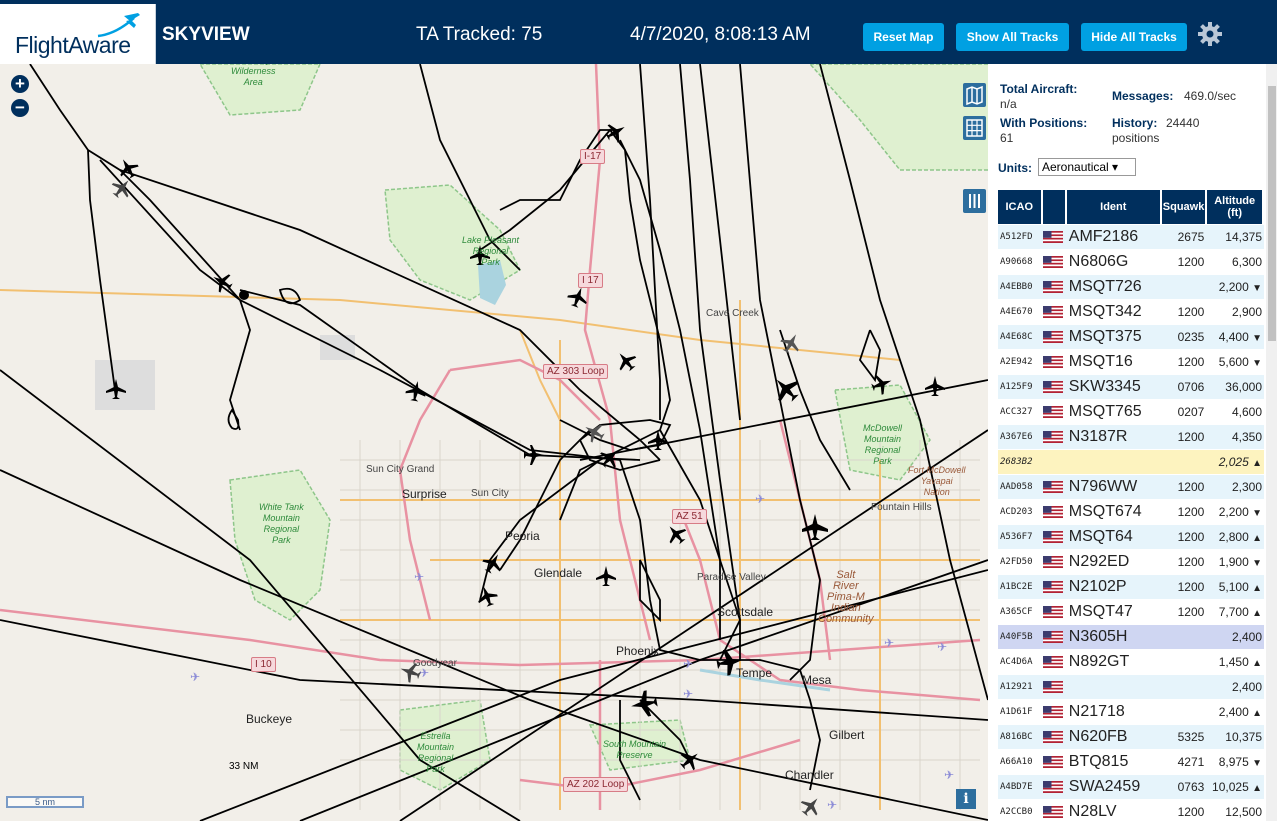 This screenshot has height=821, width=1277. What do you see at coordinates (1235, 487) in the screenshot?
I see `cell-altitude: 2,300` at bounding box center [1235, 487].